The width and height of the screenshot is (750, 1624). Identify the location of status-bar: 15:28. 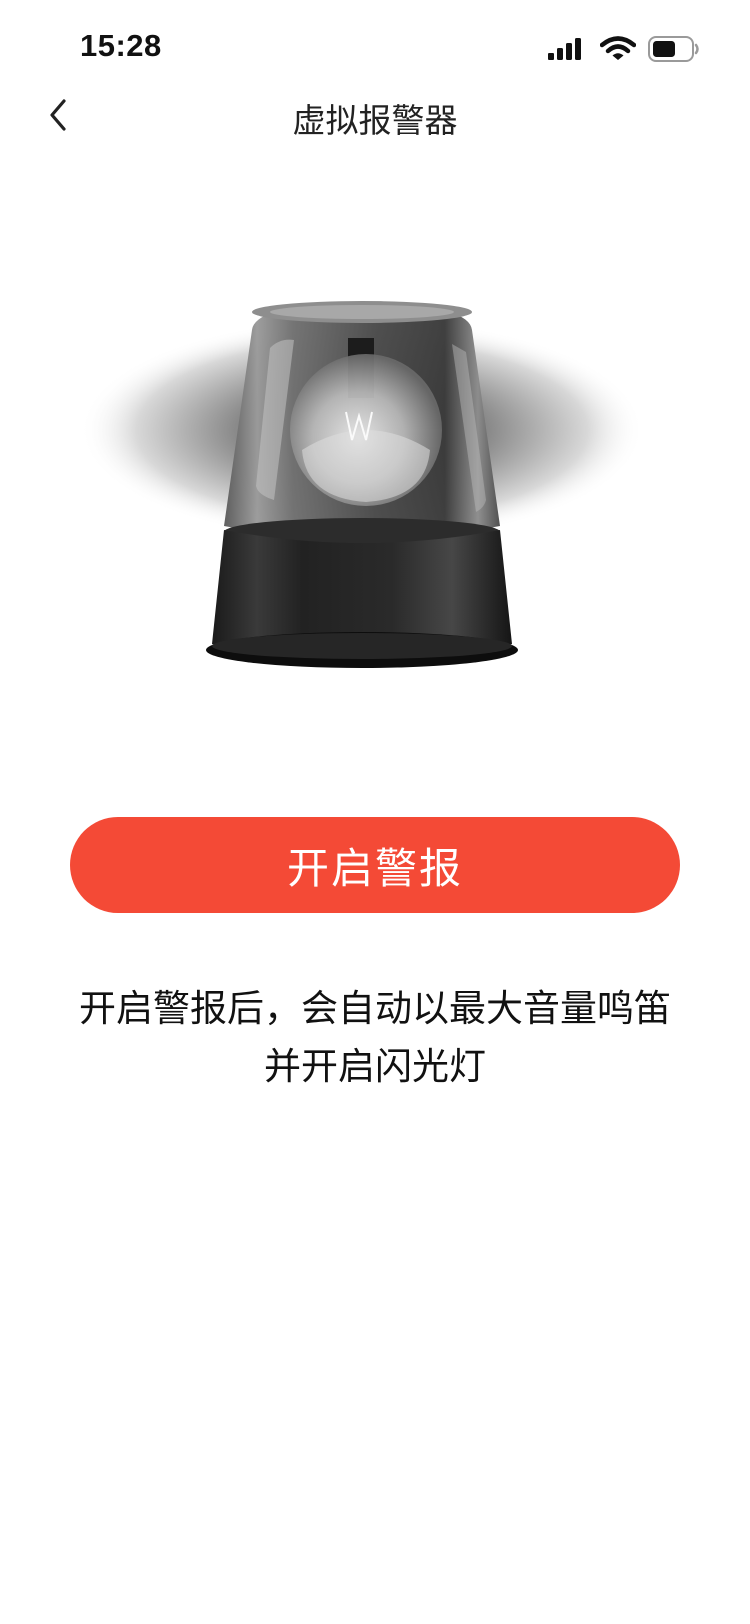
(375, 44).